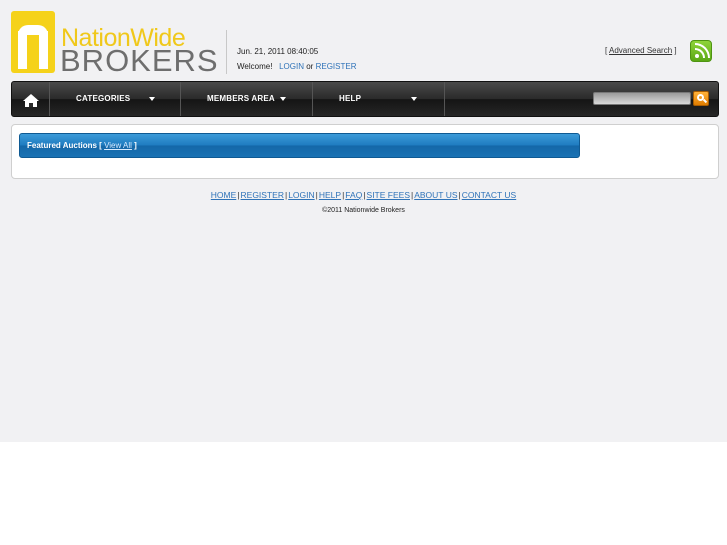  What do you see at coordinates (30, 99) in the screenshot?
I see `home-icon` at bounding box center [30, 99].